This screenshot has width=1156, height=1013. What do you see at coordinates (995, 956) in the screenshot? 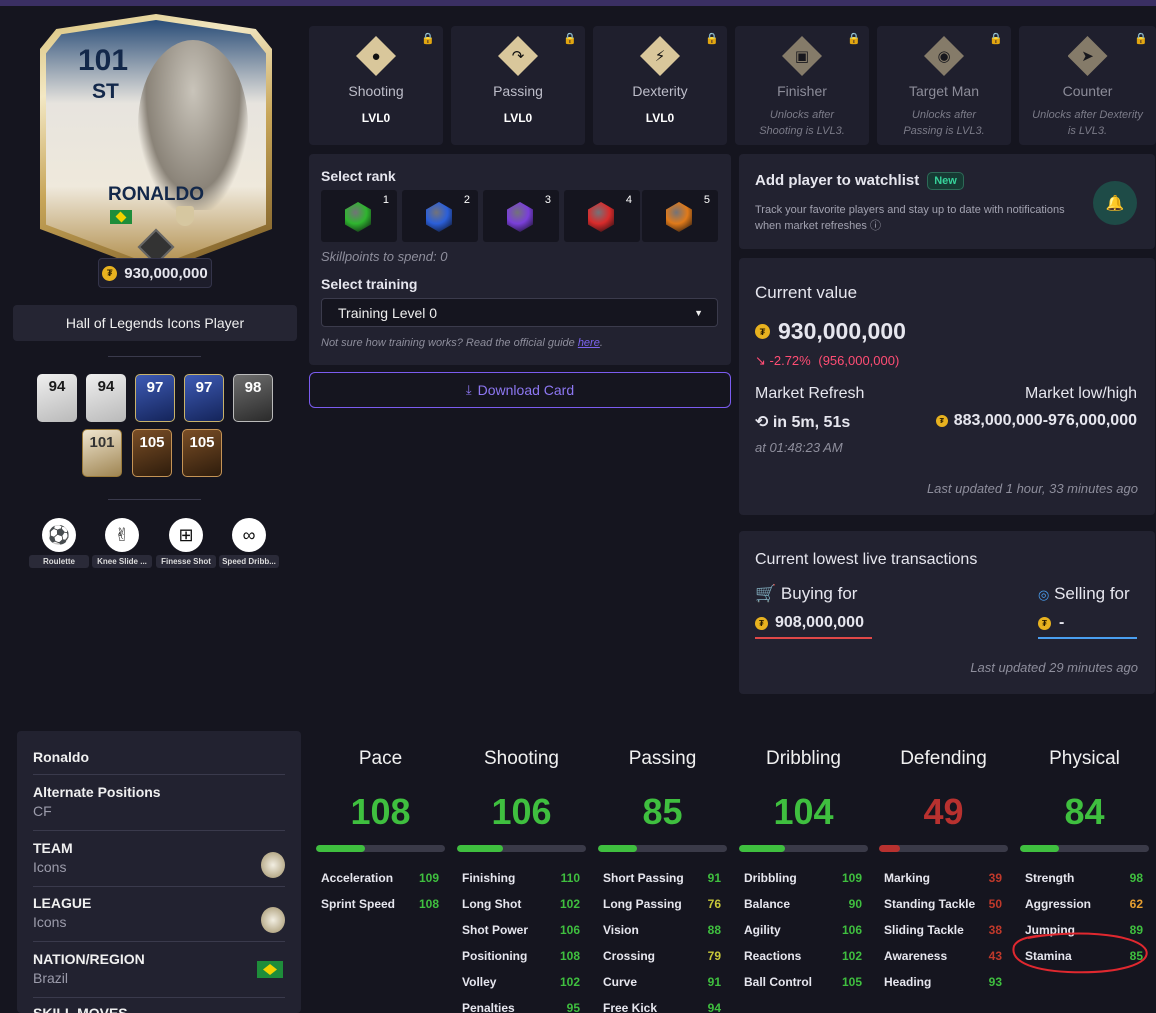
I see `sub-stat-value: 43` at bounding box center [995, 956].